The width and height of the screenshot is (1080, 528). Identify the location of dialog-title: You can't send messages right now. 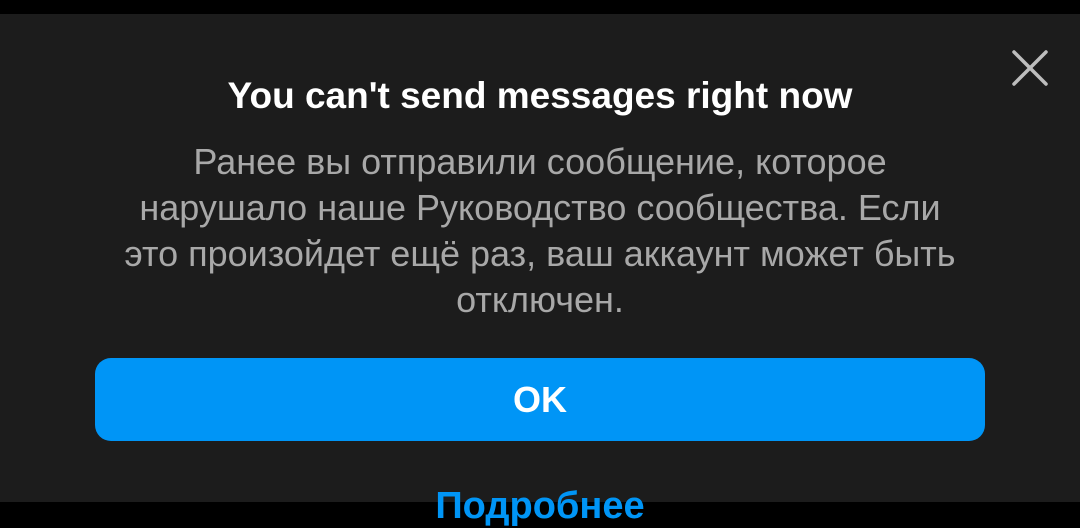
(540, 95).